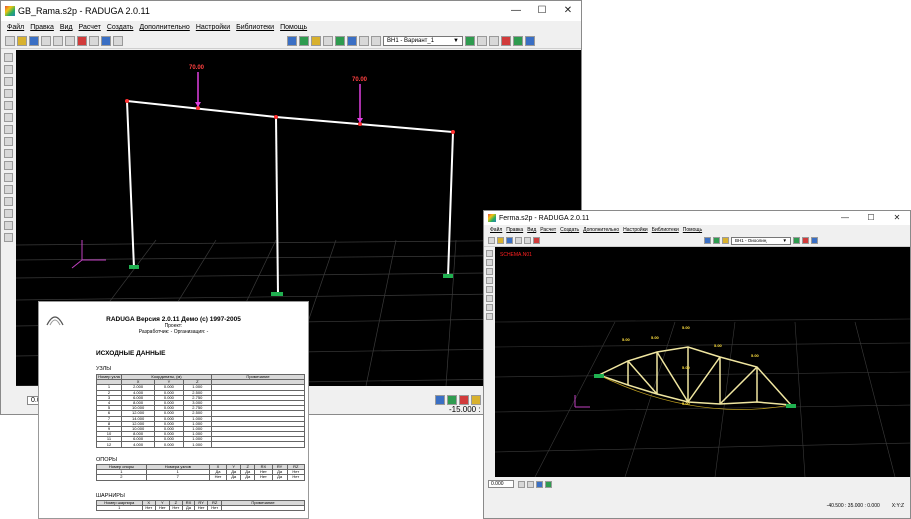 The image size is (911, 519). Describe the element at coordinates (845, 218) in the screenshot. I see `second-minimize-button: —` at that location.